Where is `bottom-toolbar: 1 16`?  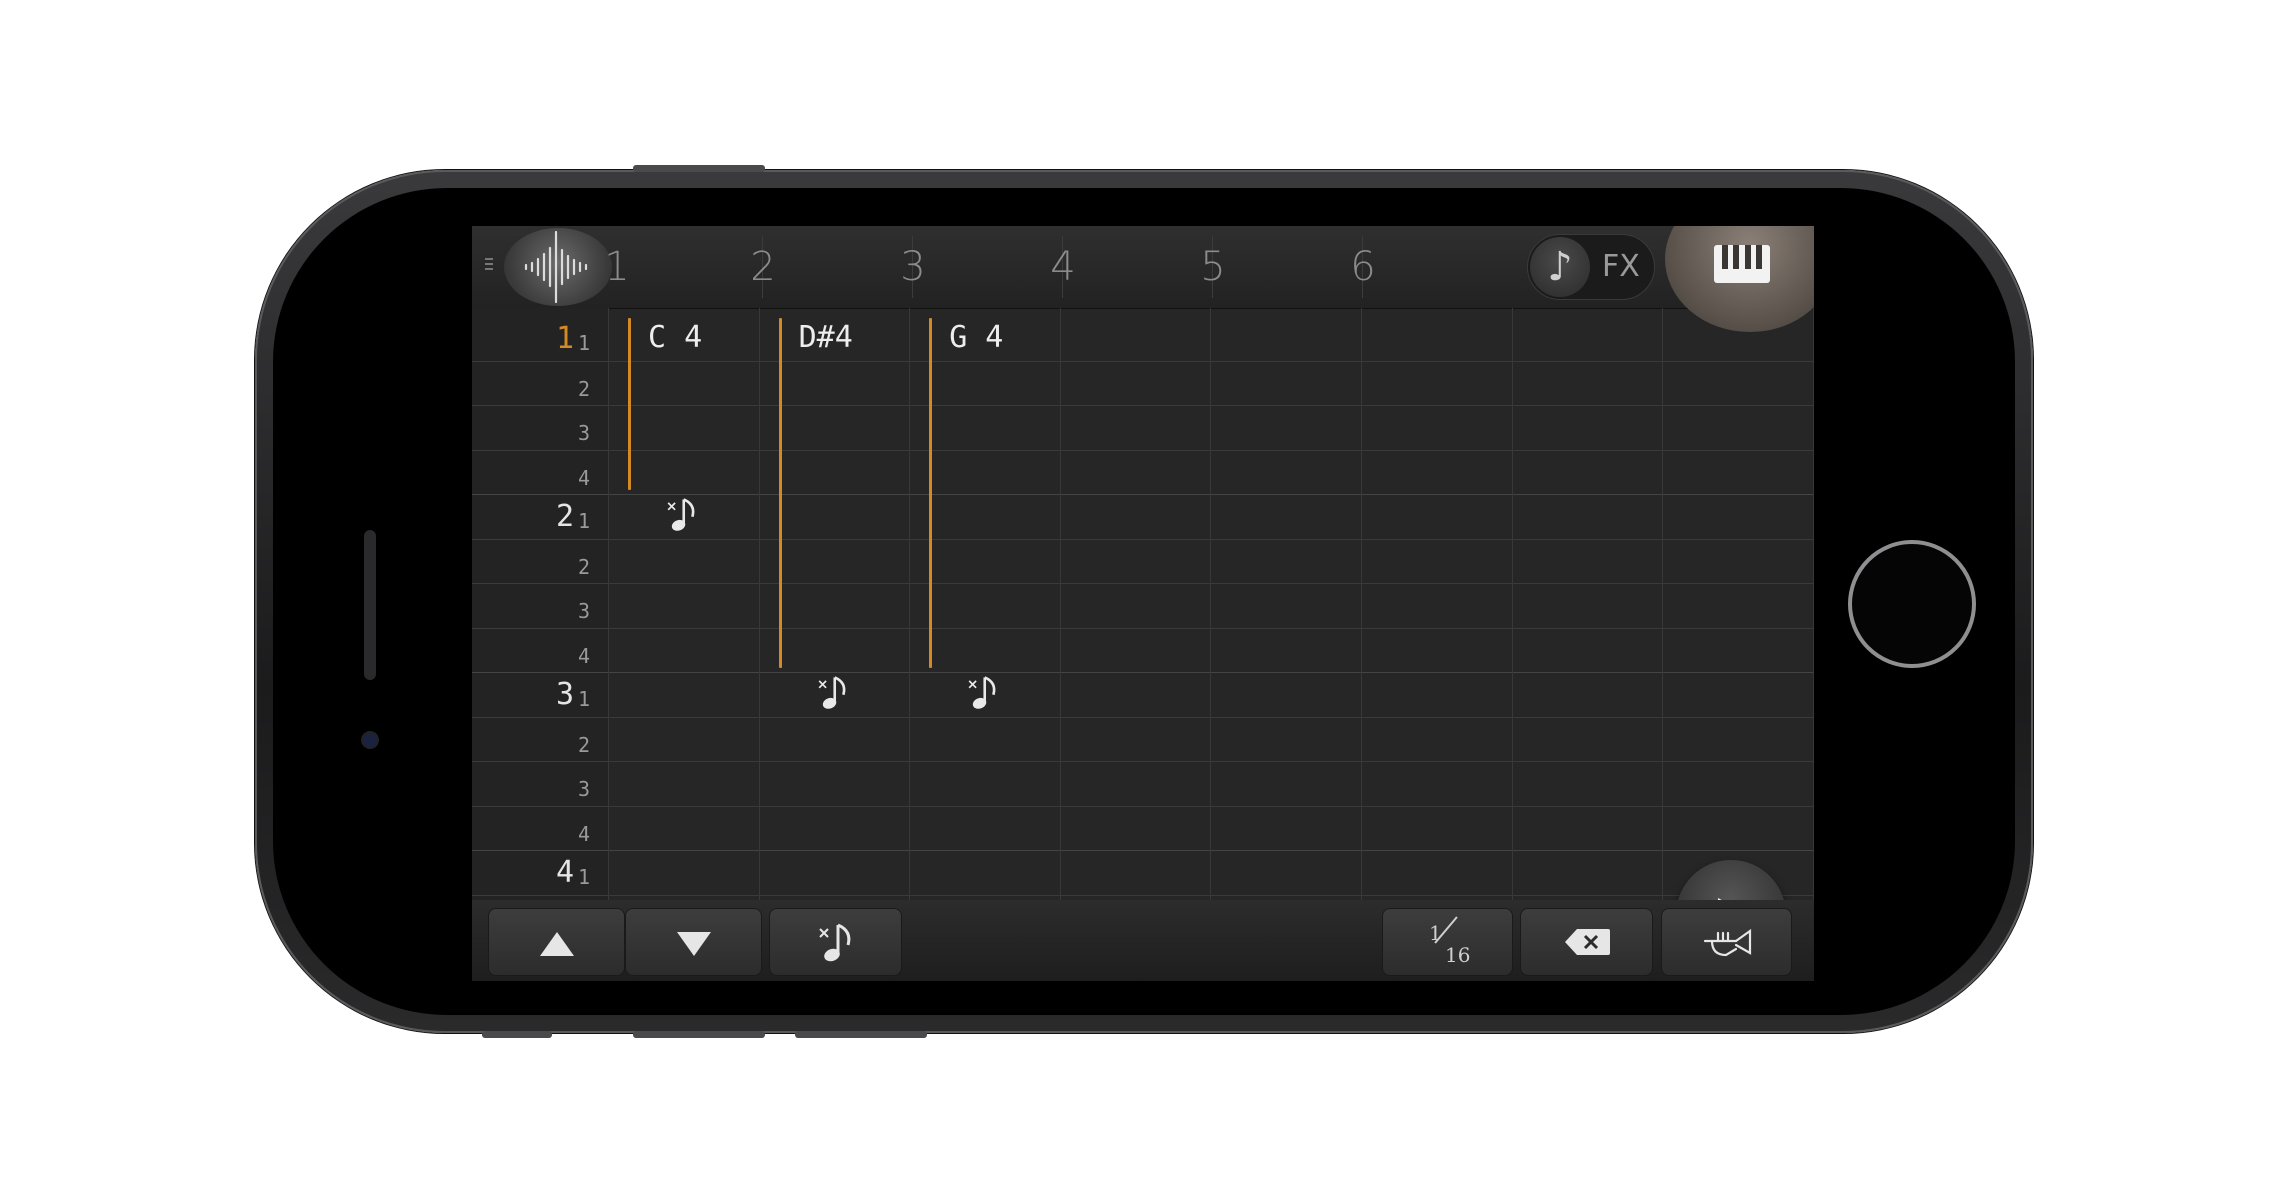
bottom-toolbar: 1 16 is located at coordinates (1143, 940).